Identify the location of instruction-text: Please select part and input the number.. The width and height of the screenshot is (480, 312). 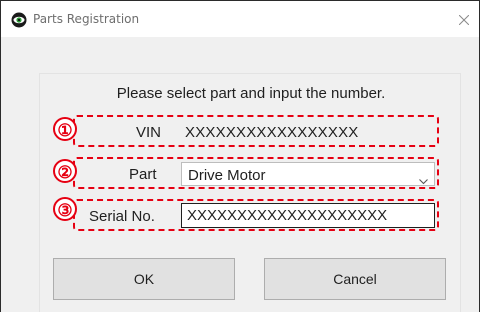
(251, 93).